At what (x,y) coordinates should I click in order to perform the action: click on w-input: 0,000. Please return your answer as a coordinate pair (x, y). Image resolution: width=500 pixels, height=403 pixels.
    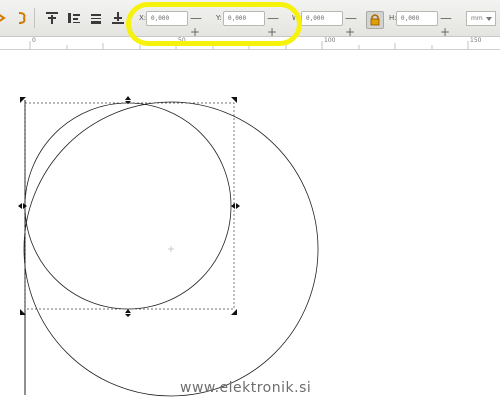
    Looking at the image, I should click on (322, 18).